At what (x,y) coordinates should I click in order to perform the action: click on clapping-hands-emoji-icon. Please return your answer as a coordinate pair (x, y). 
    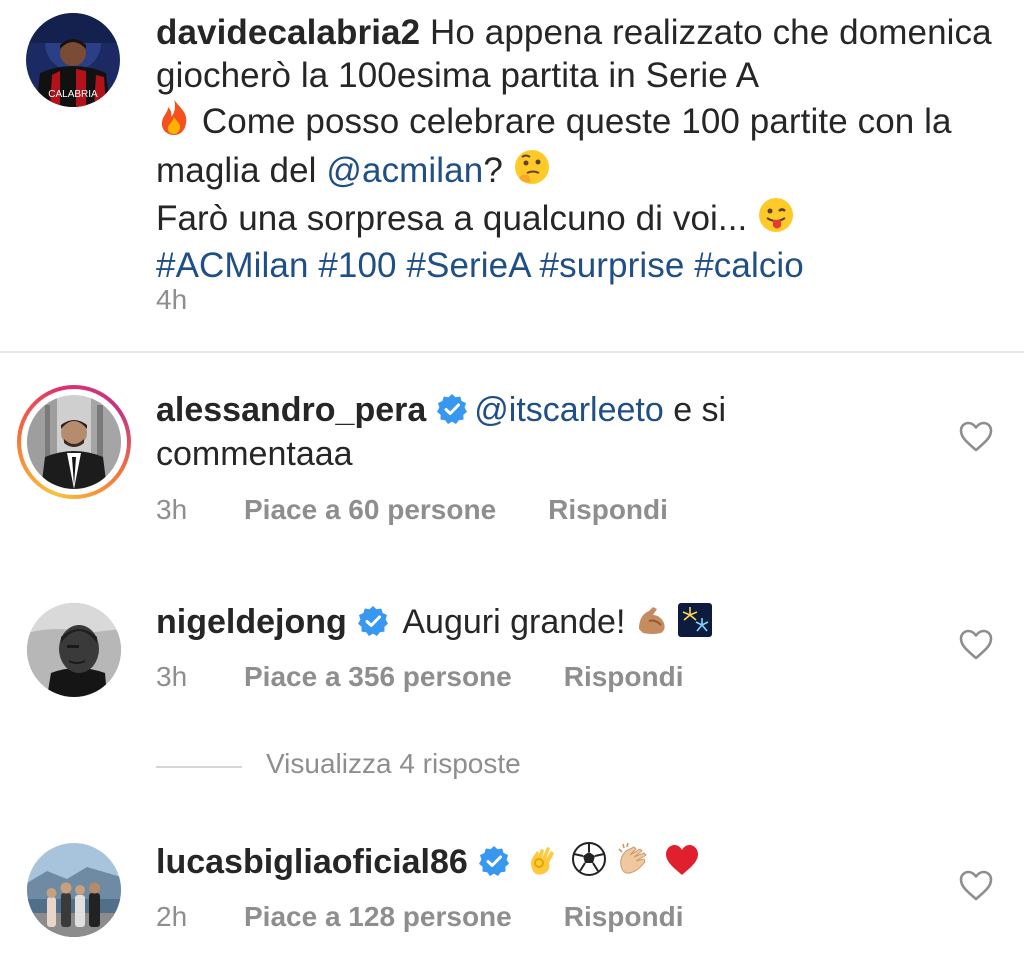
    Looking at the image, I should click on (635, 864).